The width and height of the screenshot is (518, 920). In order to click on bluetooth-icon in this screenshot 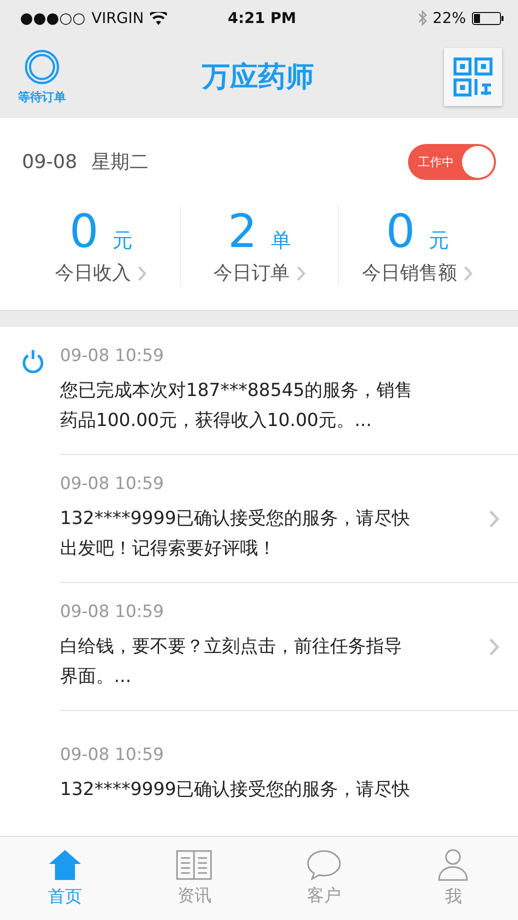, I will do `click(422, 18)`.